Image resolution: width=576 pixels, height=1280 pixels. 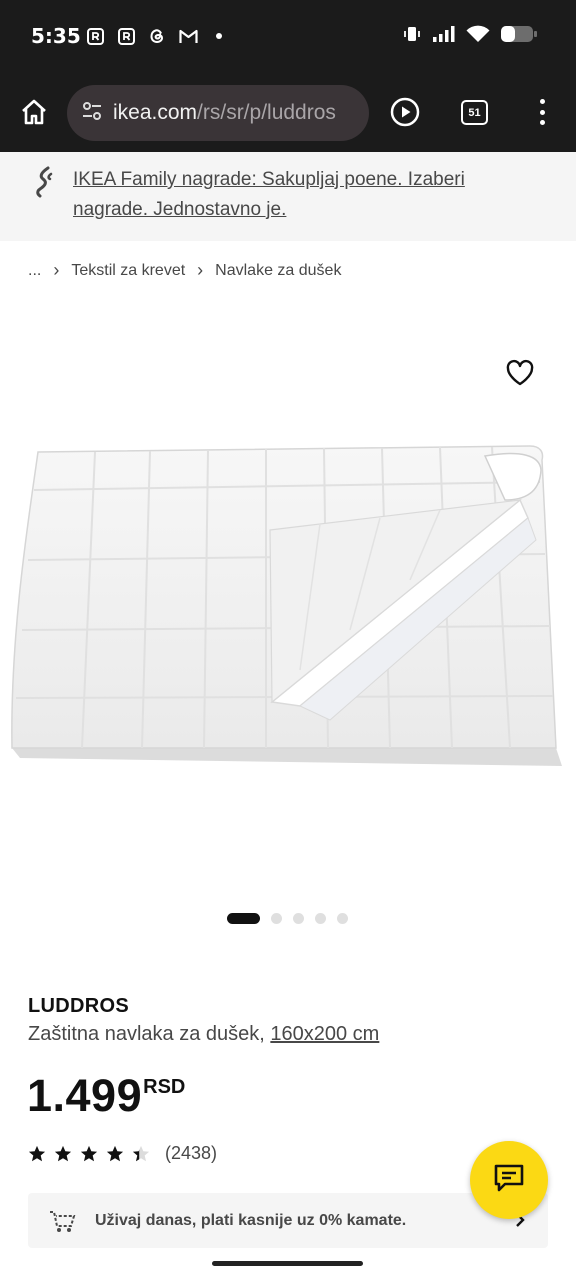 I want to click on product-description: Zaštitna navlaka za dušek, 160x200 cm, so click(x=203, y=1034).